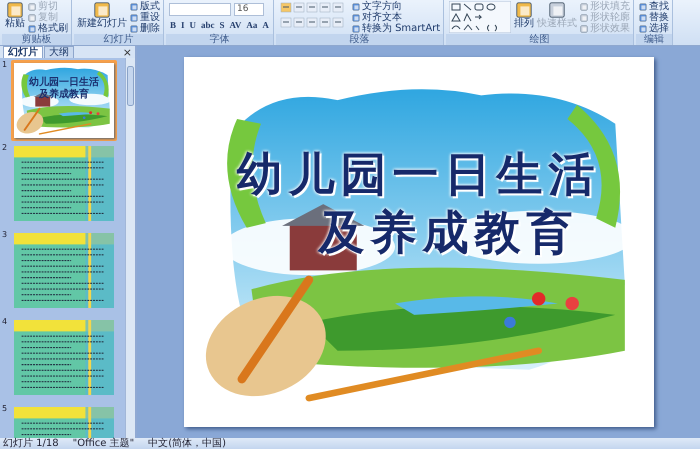 This screenshot has width=700, height=449. What do you see at coordinates (5, 235) in the screenshot?
I see `slide-number: 3` at bounding box center [5, 235].